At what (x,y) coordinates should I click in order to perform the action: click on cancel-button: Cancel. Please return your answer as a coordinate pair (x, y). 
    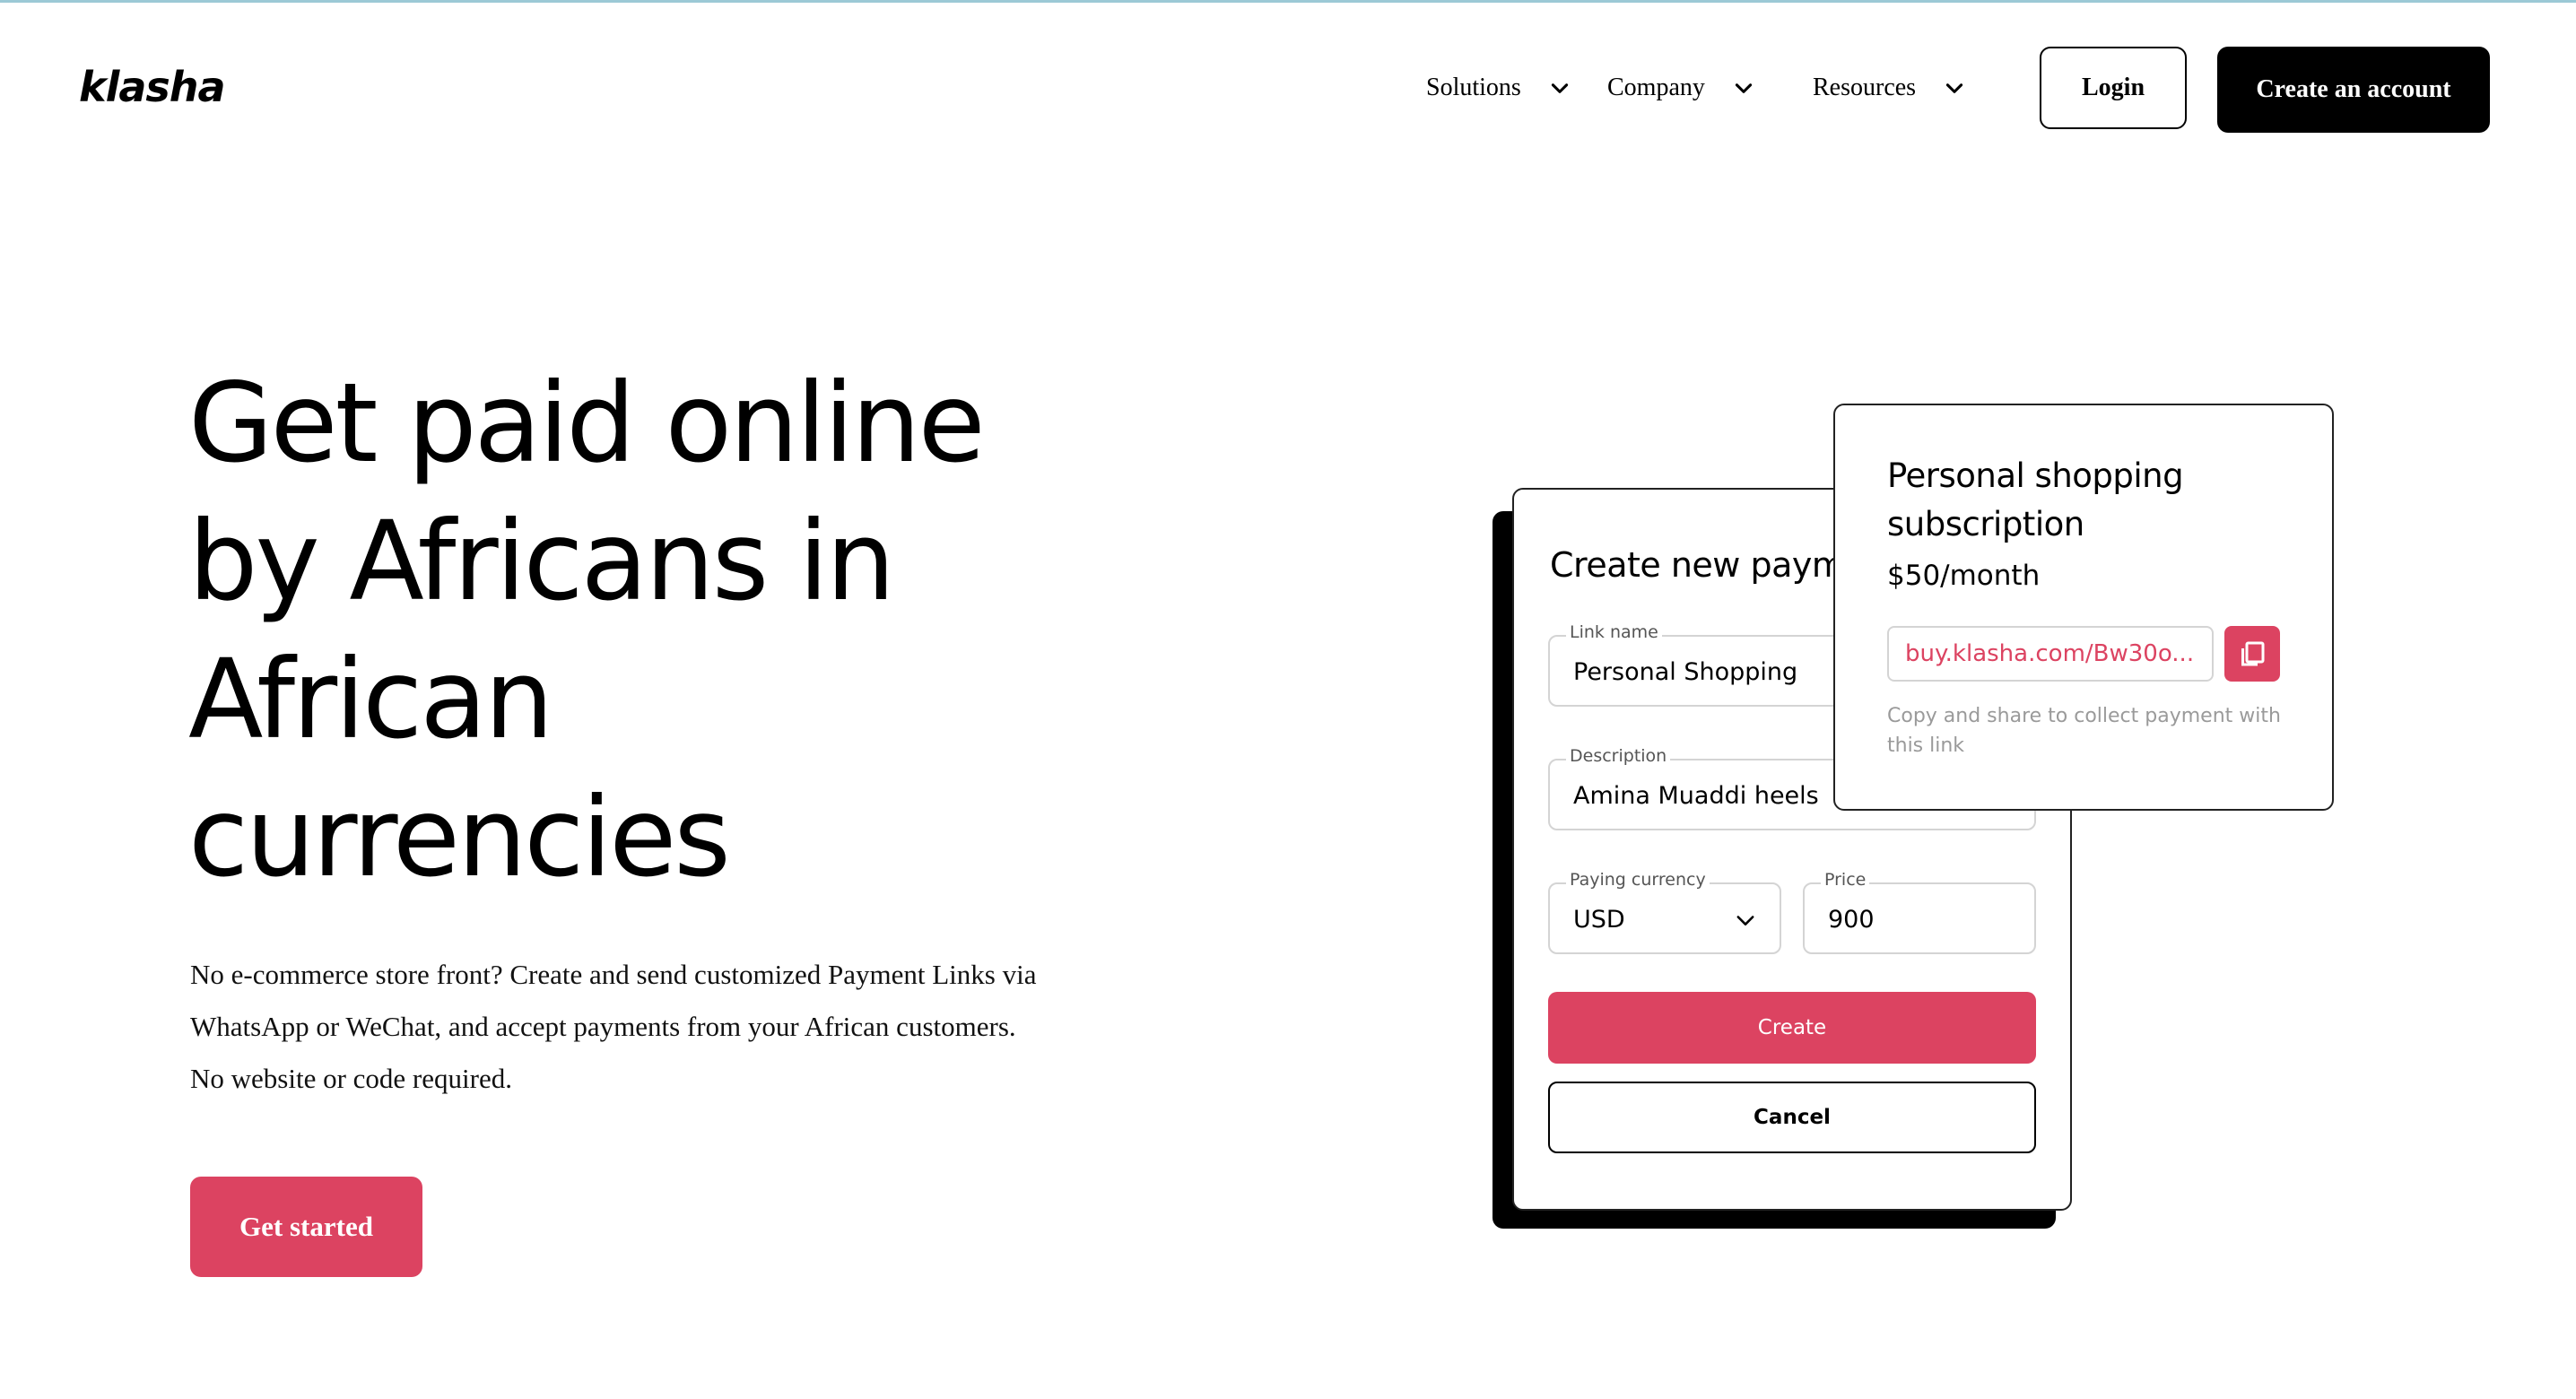
    Looking at the image, I should click on (1792, 1118).